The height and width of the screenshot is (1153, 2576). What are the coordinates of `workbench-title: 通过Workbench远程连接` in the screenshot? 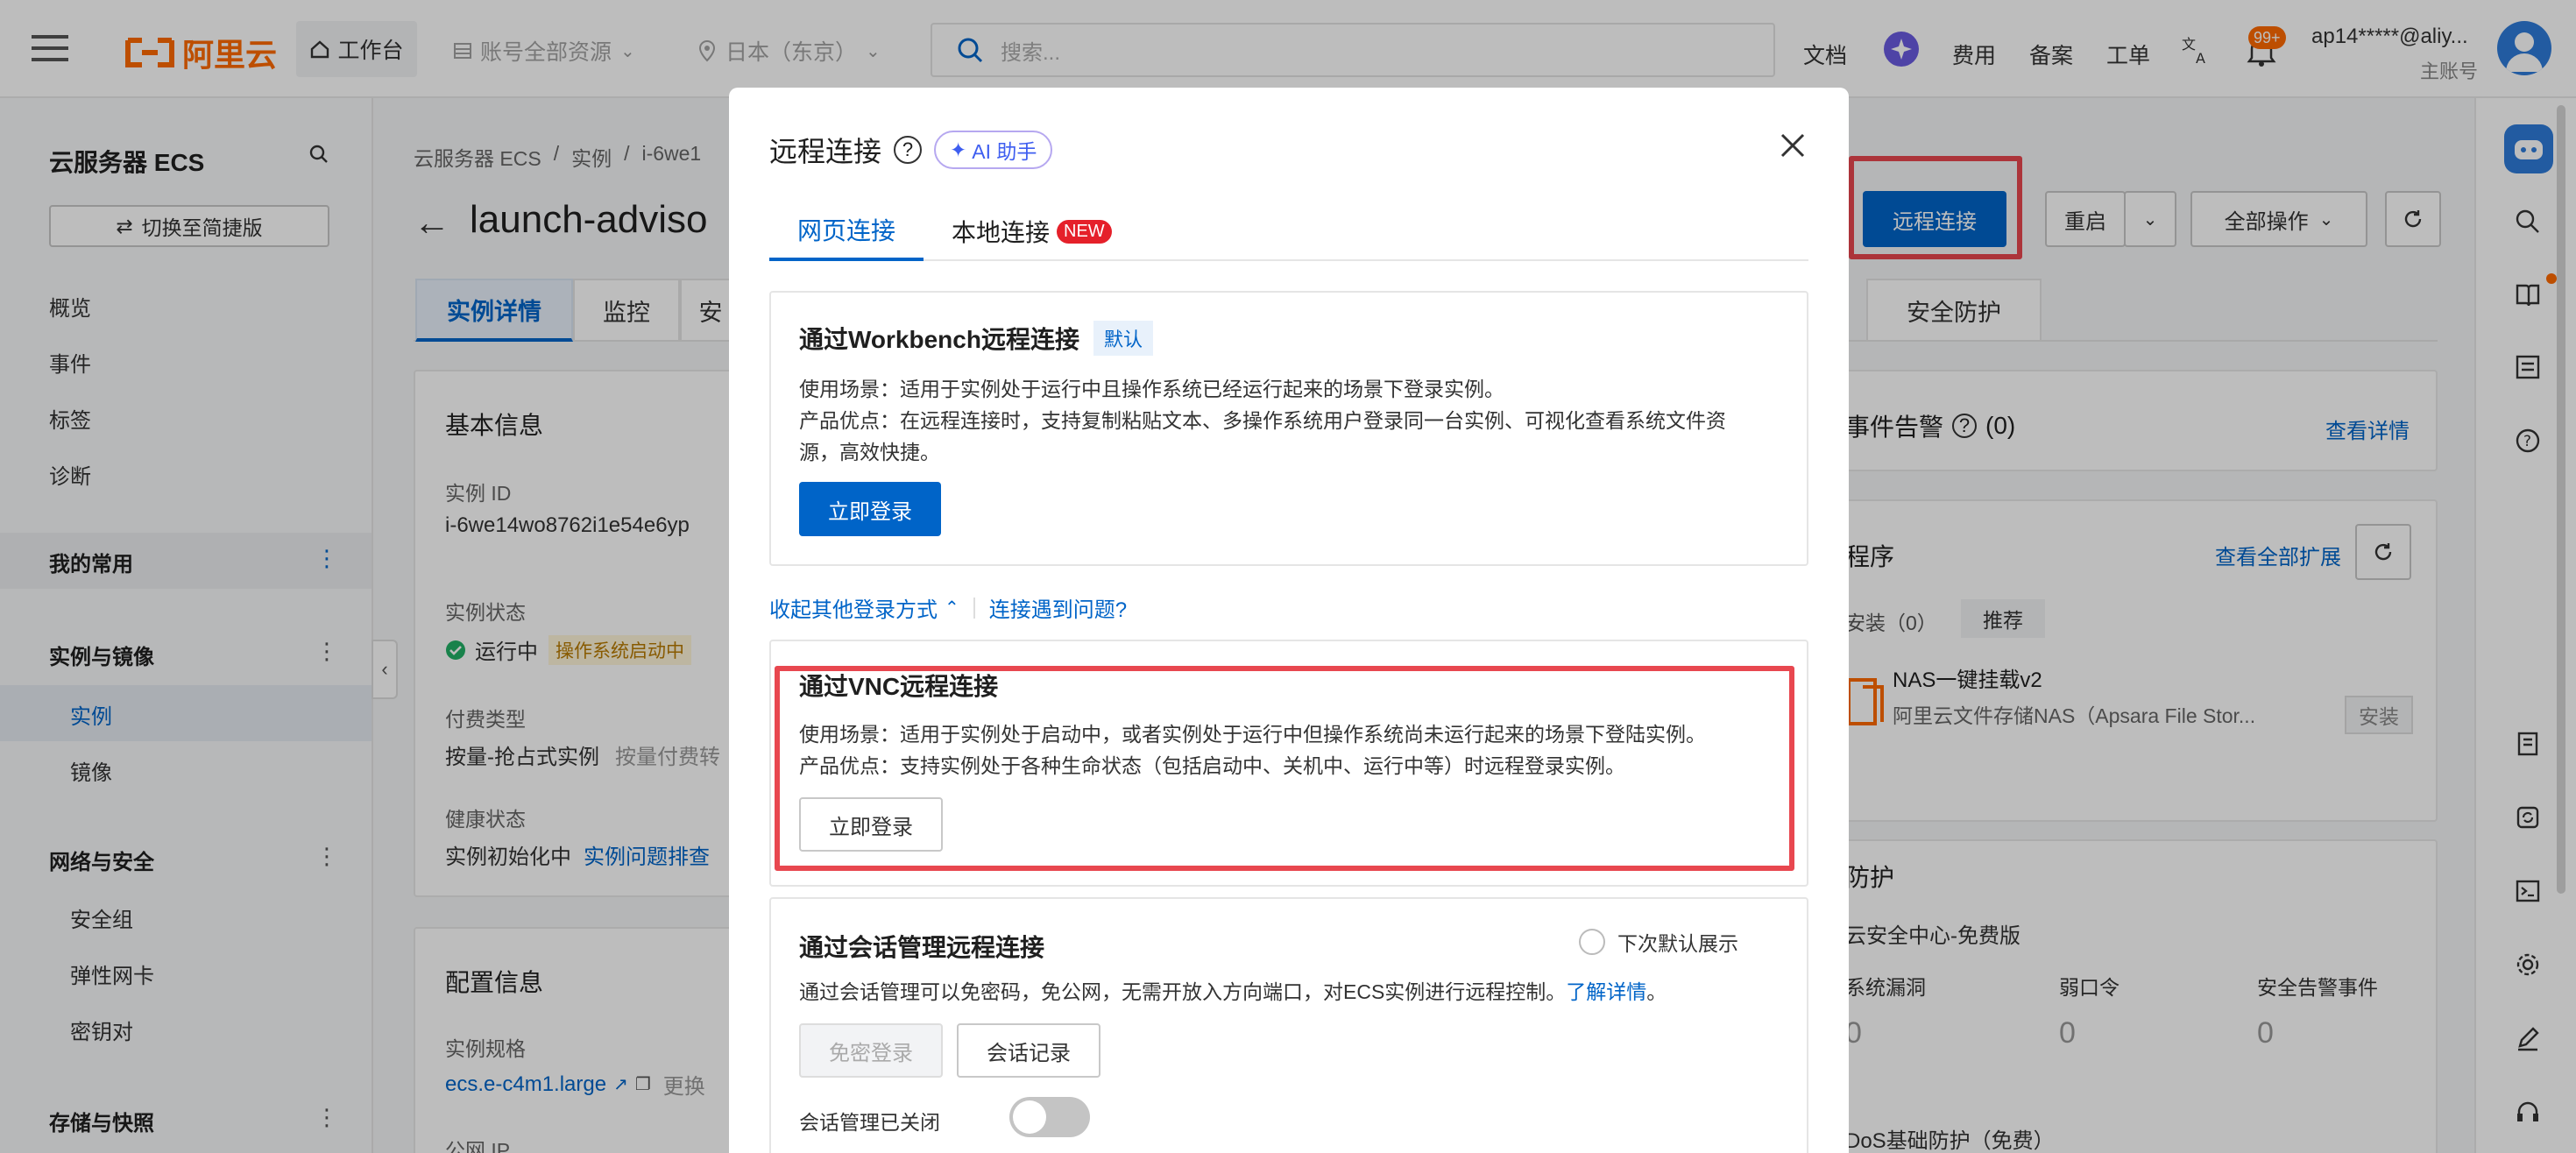 It's located at (939, 340).